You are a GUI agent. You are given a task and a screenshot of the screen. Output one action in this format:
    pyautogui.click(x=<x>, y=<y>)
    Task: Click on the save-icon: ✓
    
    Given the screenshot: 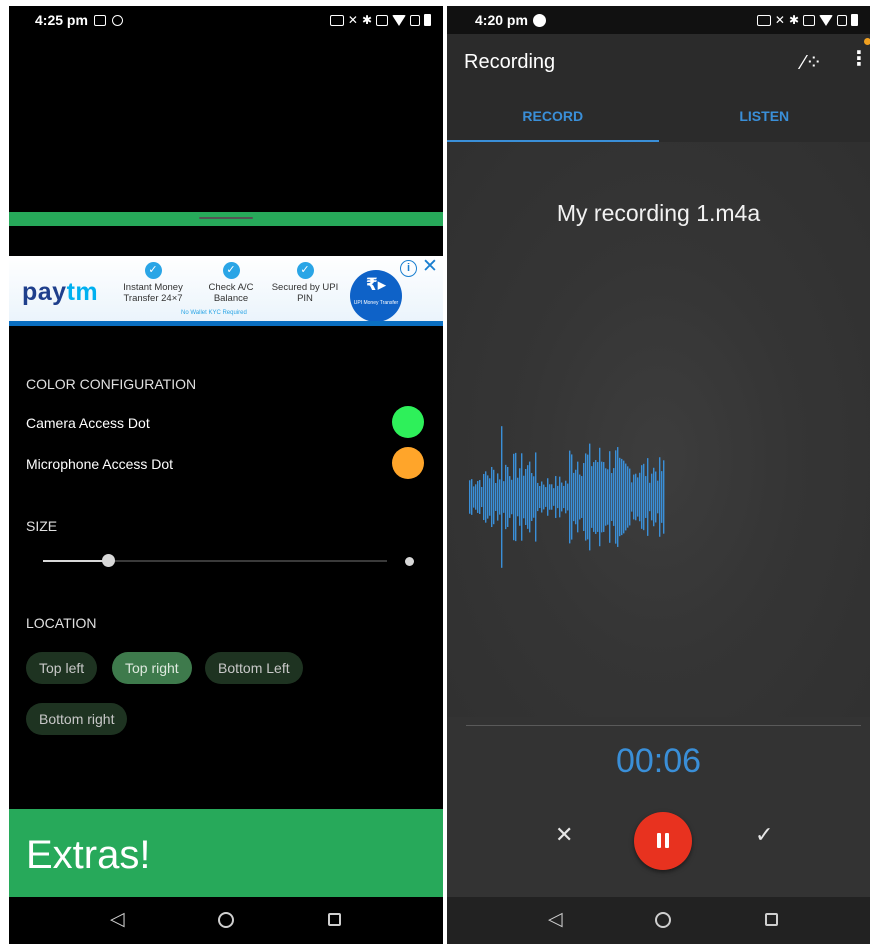 What is the action you would take?
    pyautogui.click(x=764, y=835)
    